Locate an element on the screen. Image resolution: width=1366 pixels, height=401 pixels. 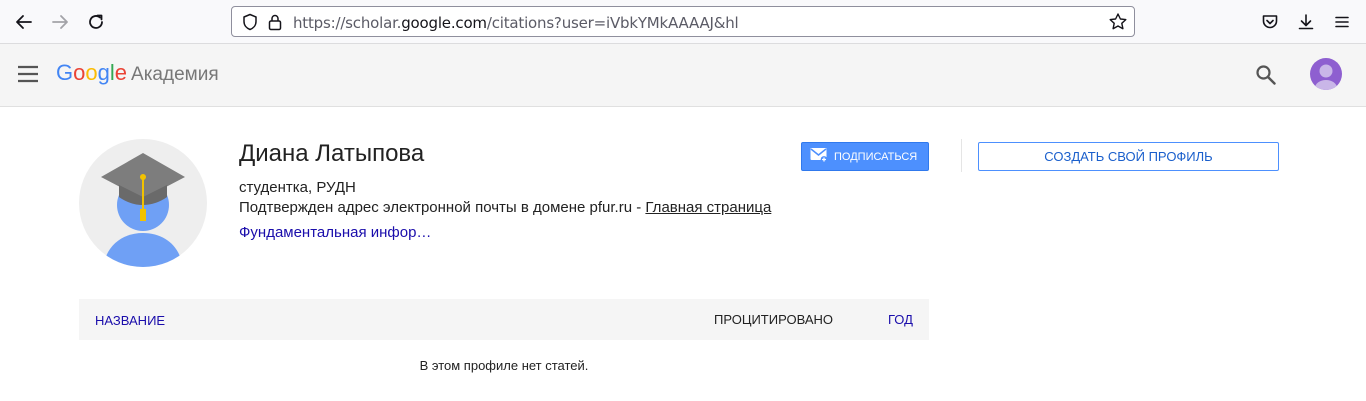
forward-arrow-icon is located at coordinates (60, 22).